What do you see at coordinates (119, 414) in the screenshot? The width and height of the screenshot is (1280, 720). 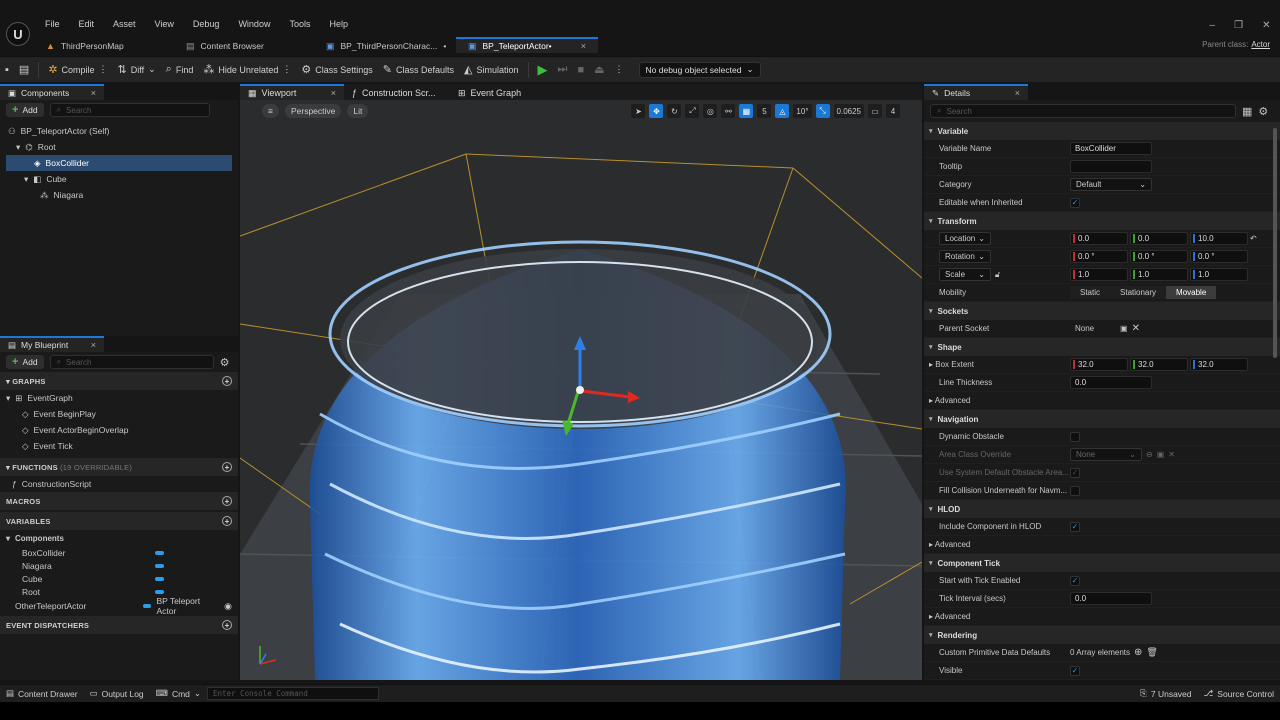 I see `list-item-event: ◇ Event BeginPlay` at bounding box center [119, 414].